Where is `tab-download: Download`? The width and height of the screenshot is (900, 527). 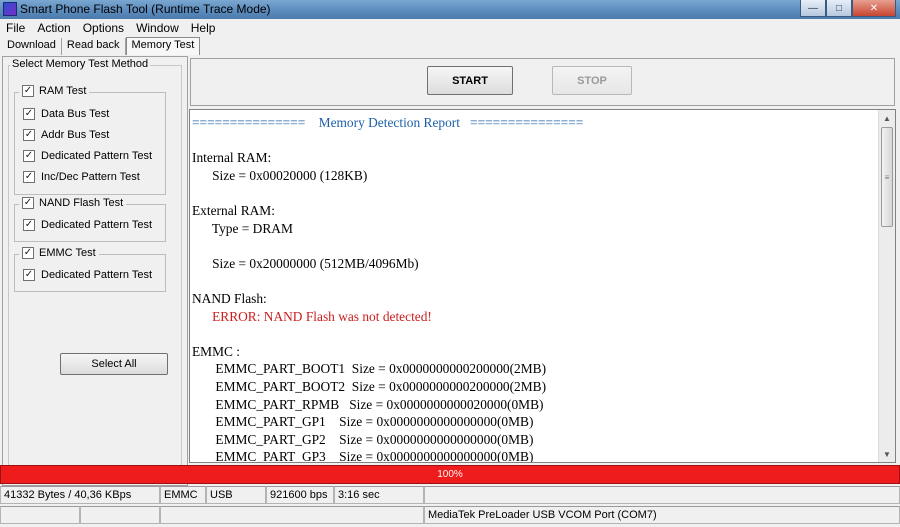 tab-download: Download is located at coordinates (32, 46).